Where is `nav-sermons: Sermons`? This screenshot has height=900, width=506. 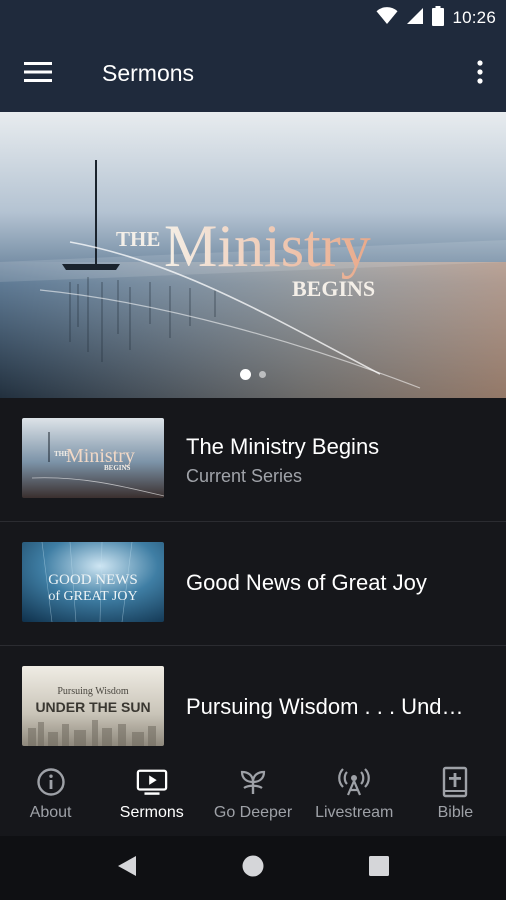
nav-sermons: Sermons is located at coordinates (151, 793).